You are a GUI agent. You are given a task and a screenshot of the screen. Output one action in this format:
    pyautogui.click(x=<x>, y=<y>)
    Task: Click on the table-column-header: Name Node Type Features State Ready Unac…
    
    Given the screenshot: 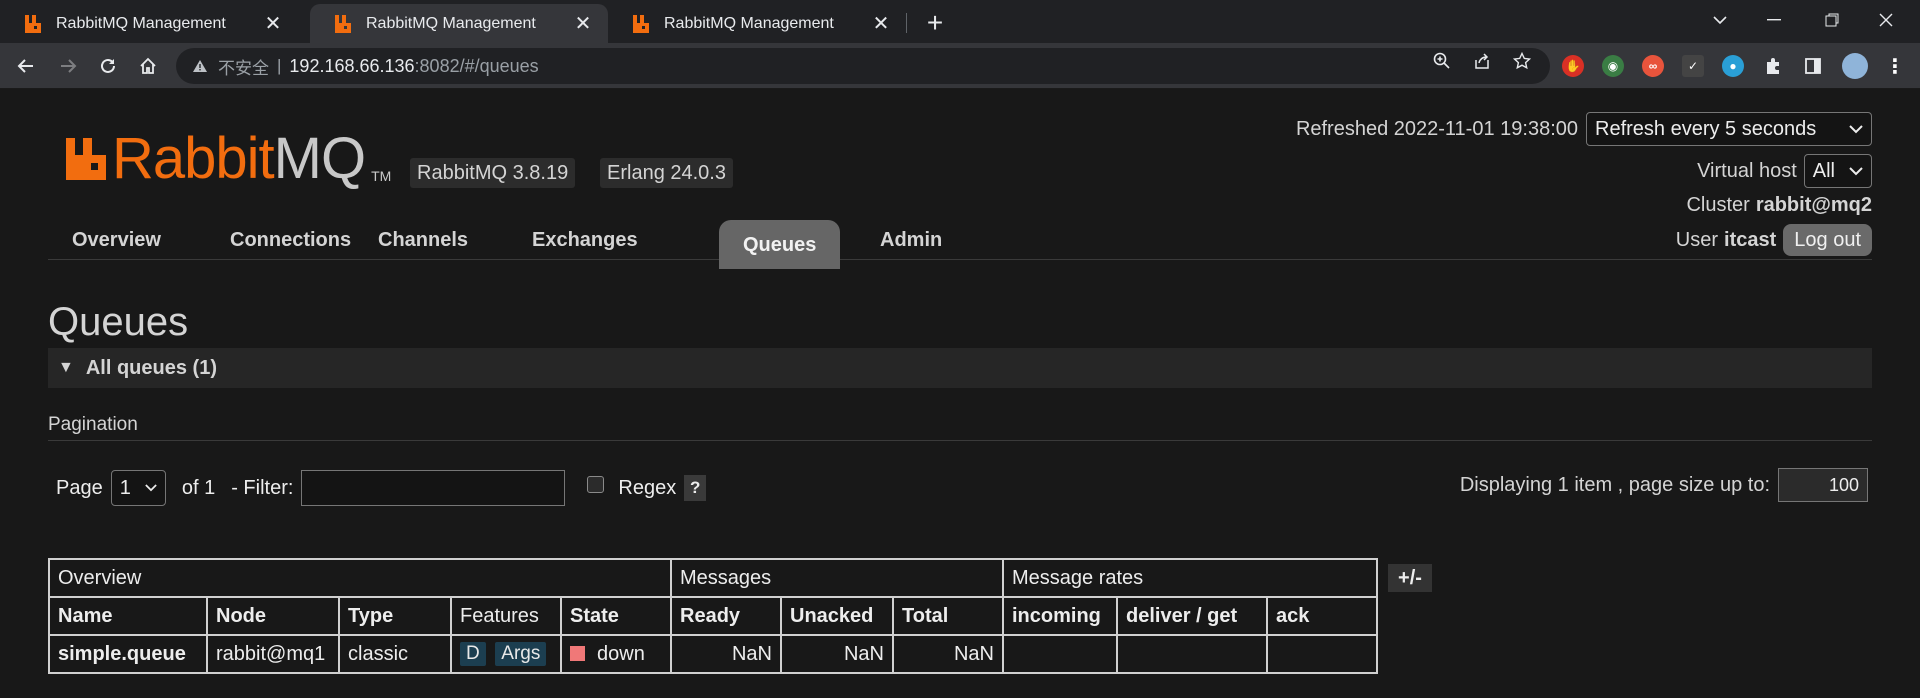 What is the action you would take?
    pyautogui.click(x=713, y=616)
    